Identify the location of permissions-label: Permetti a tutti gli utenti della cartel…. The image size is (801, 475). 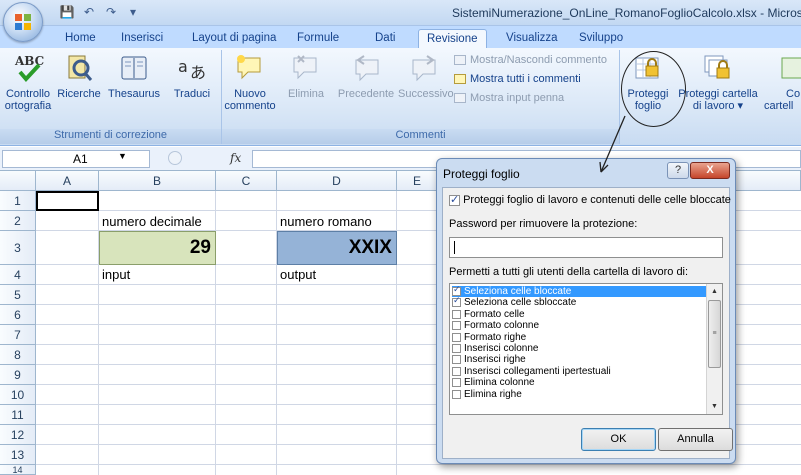
(569, 272).